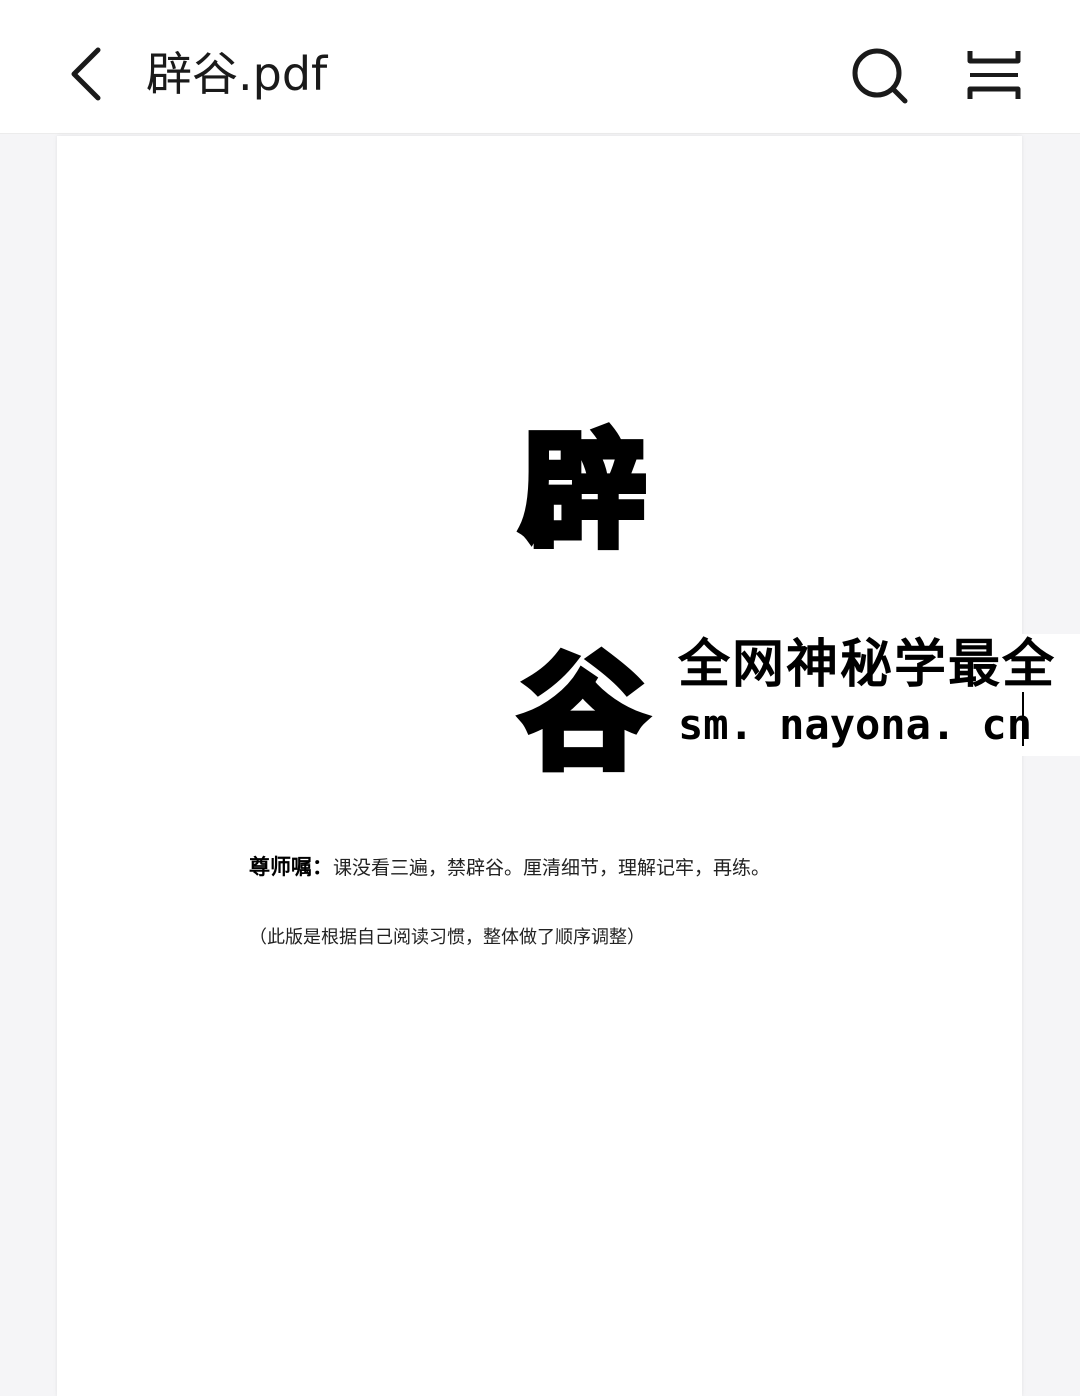 Image resolution: width=1080 pixels, height=1396 pixels. I want to click on back-button, so click(86, 74).